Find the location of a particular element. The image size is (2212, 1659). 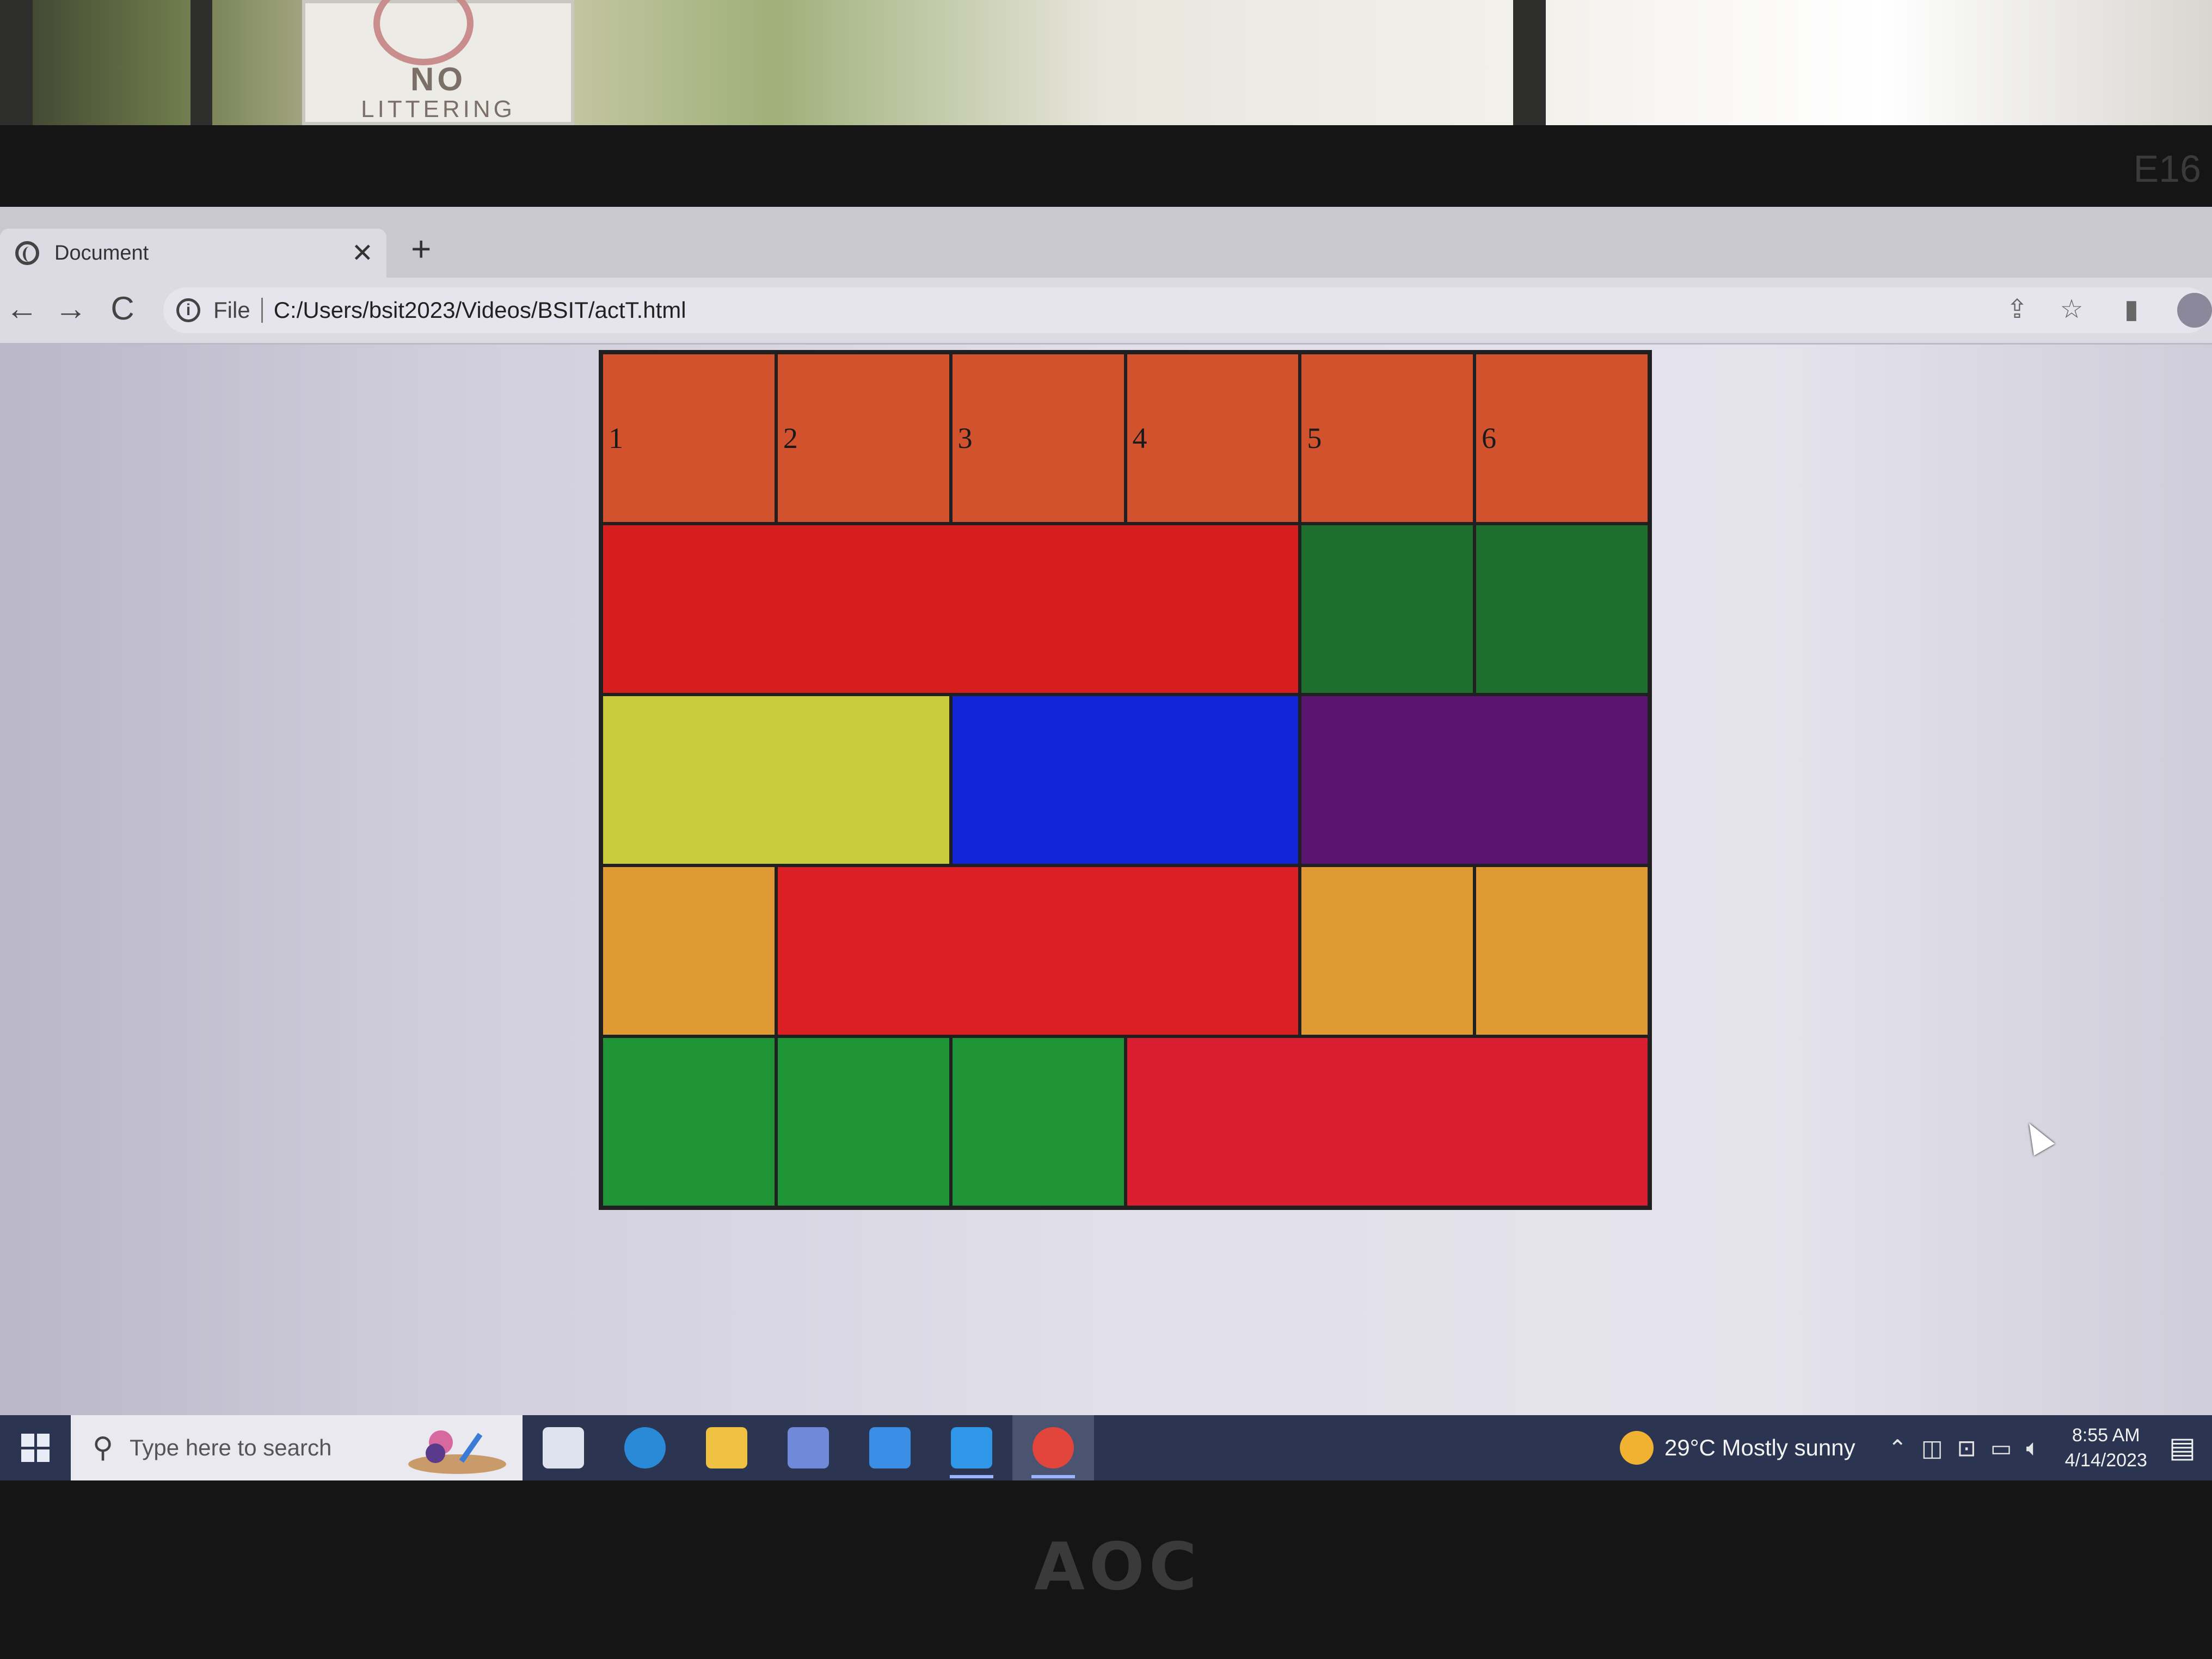

search-highlight-icon is located at coordinates (457, 1452).